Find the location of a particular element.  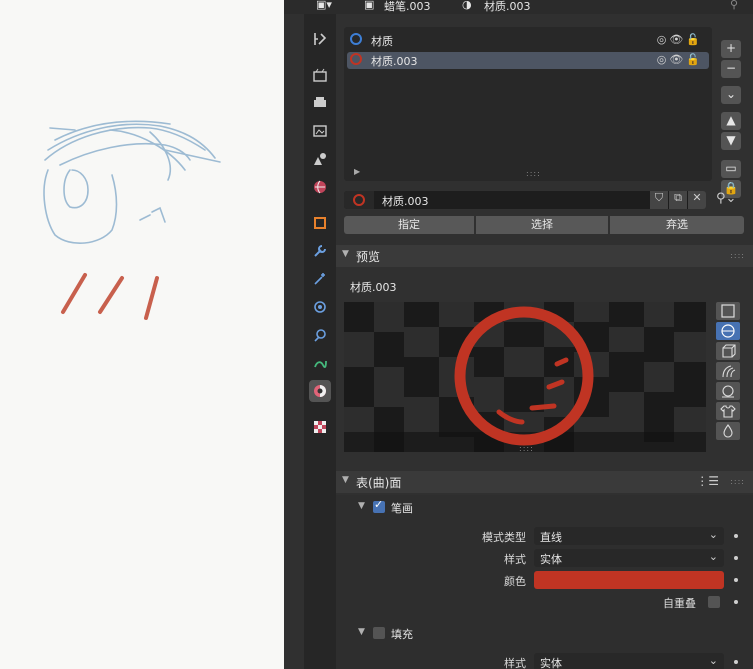

tab-tool is located at coordinates (320, 39).